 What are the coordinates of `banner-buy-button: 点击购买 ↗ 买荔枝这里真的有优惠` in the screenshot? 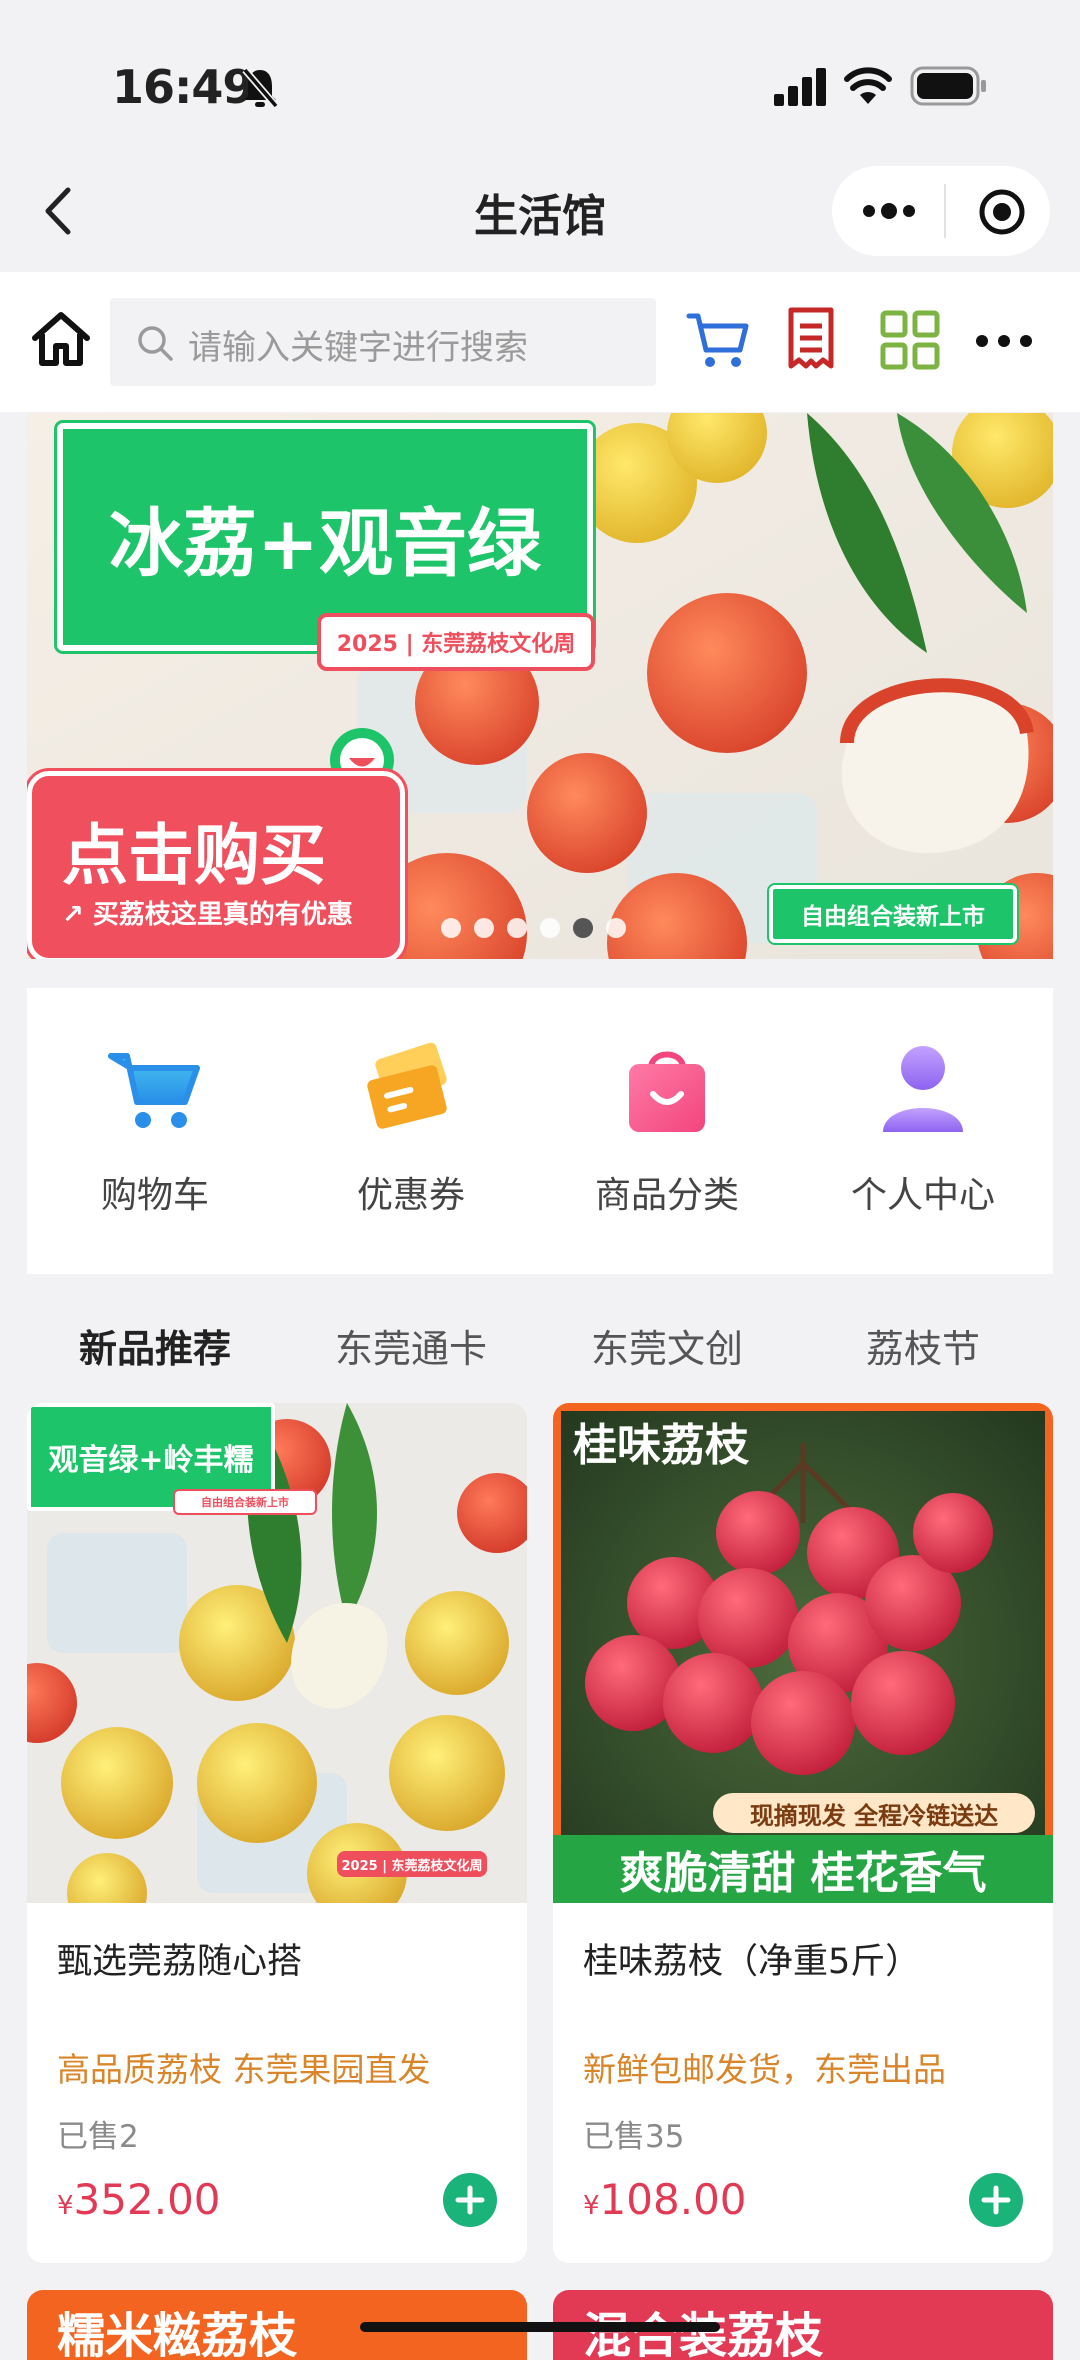 It's located at (216, 865).